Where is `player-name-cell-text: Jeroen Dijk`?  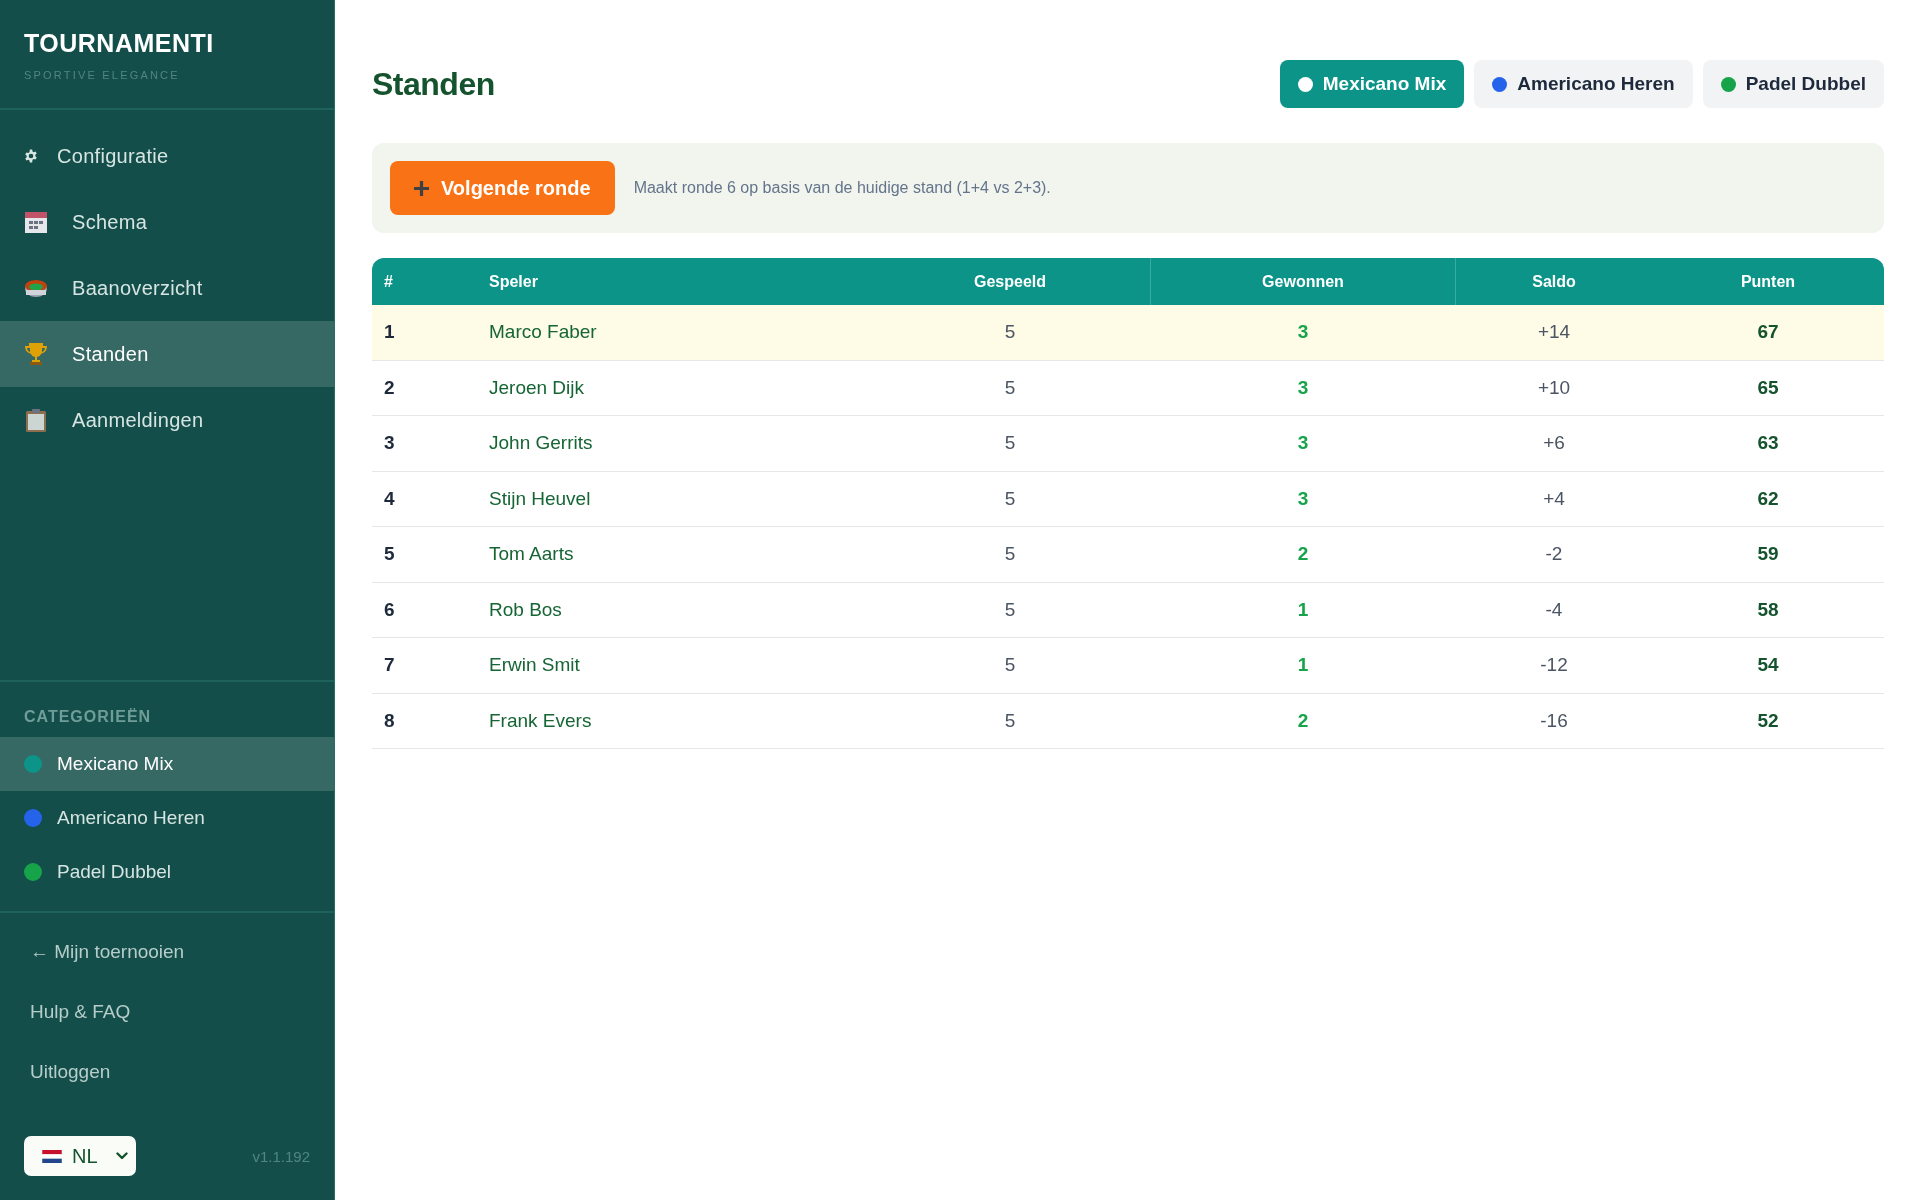 player-name-cell-text: Jeroen Dijk is located at coordinates (537, 387).